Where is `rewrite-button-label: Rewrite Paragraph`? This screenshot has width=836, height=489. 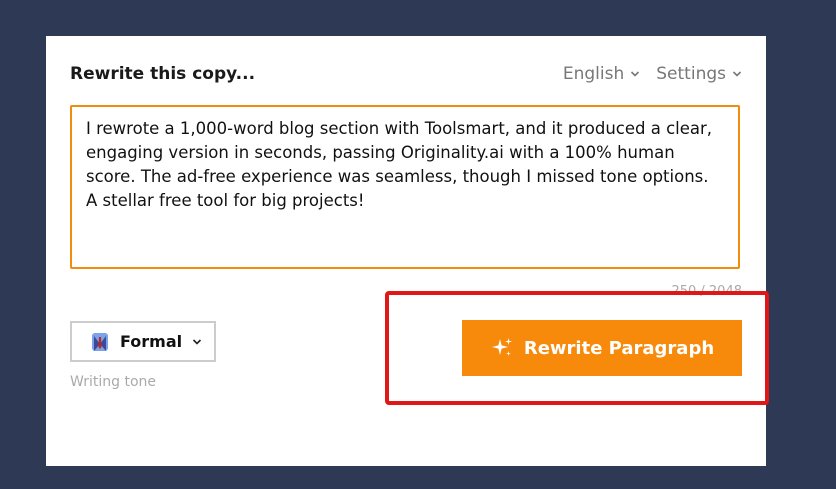
rewrite-button-label: Rewrite Paragraph is located at coordinates (619, 348).